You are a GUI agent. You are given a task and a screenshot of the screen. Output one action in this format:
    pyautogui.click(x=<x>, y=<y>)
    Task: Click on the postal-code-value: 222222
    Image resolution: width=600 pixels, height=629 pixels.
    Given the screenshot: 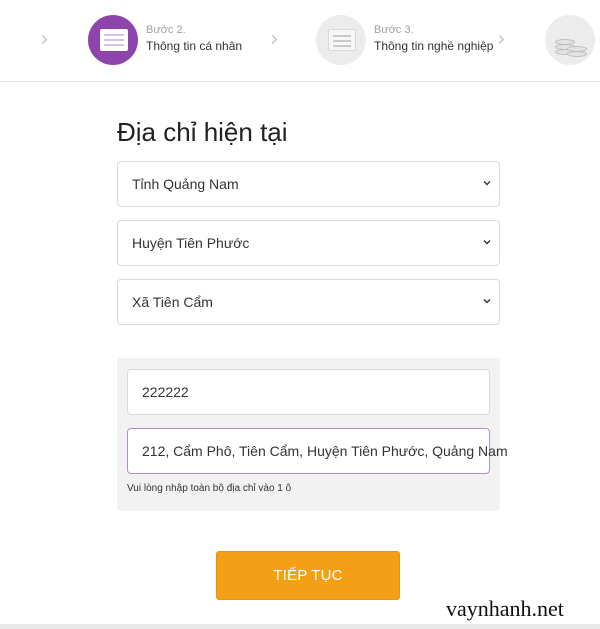 What is the action you would take?
    pyautogui.click(x=165, y=392)
    